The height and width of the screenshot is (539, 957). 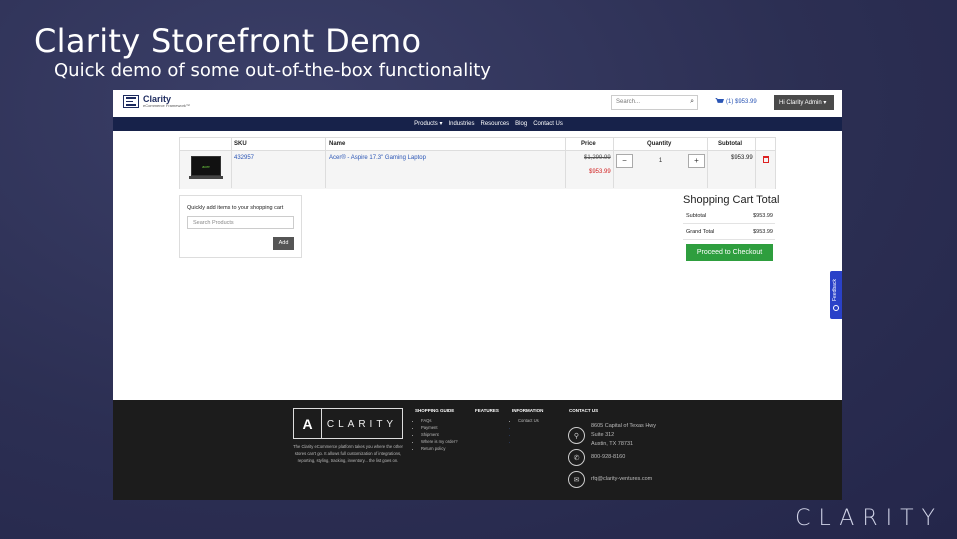 I want to click on envelope-icon: ✉, so click(x=576, y=479).